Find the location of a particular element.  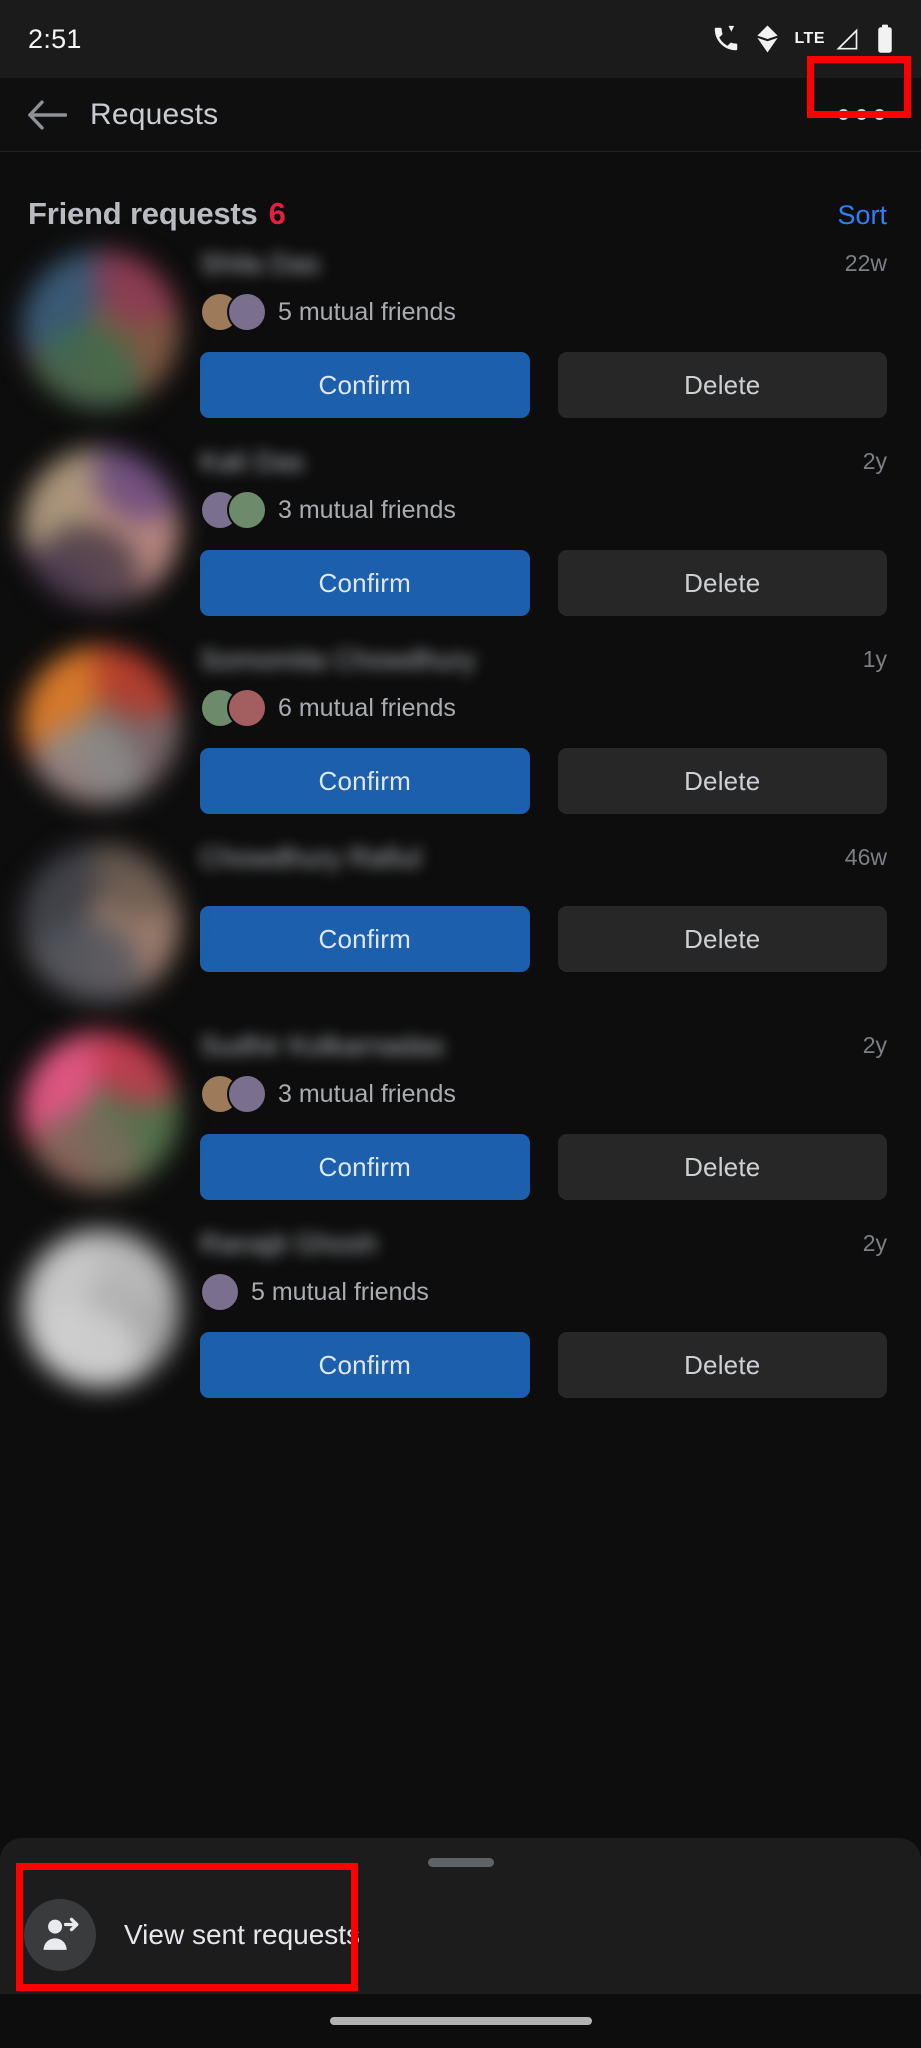

back-arrow-icon is located at coordinates (47, 114).